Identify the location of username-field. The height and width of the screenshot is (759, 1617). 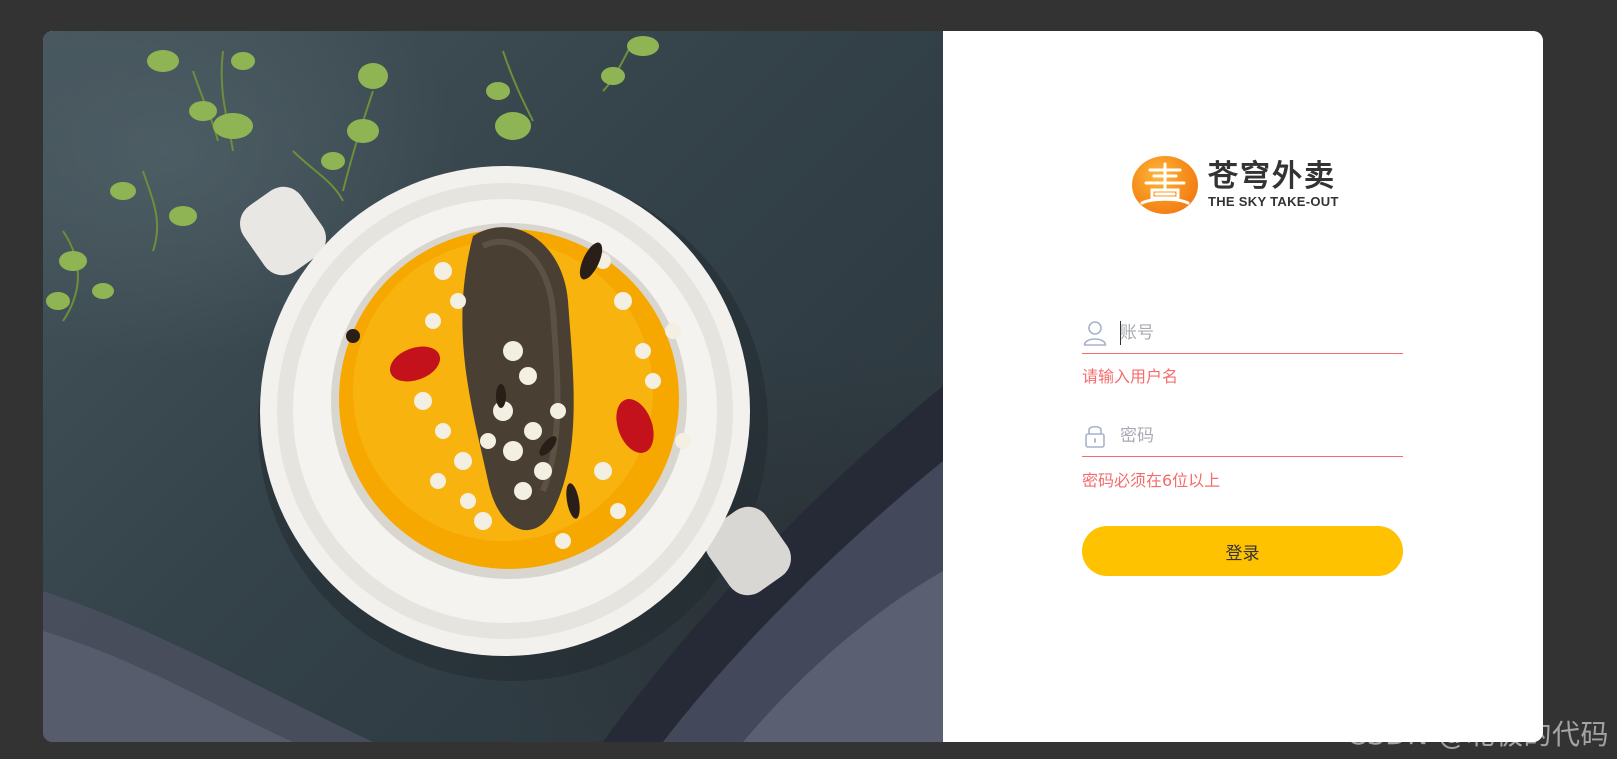
(1242, 333).